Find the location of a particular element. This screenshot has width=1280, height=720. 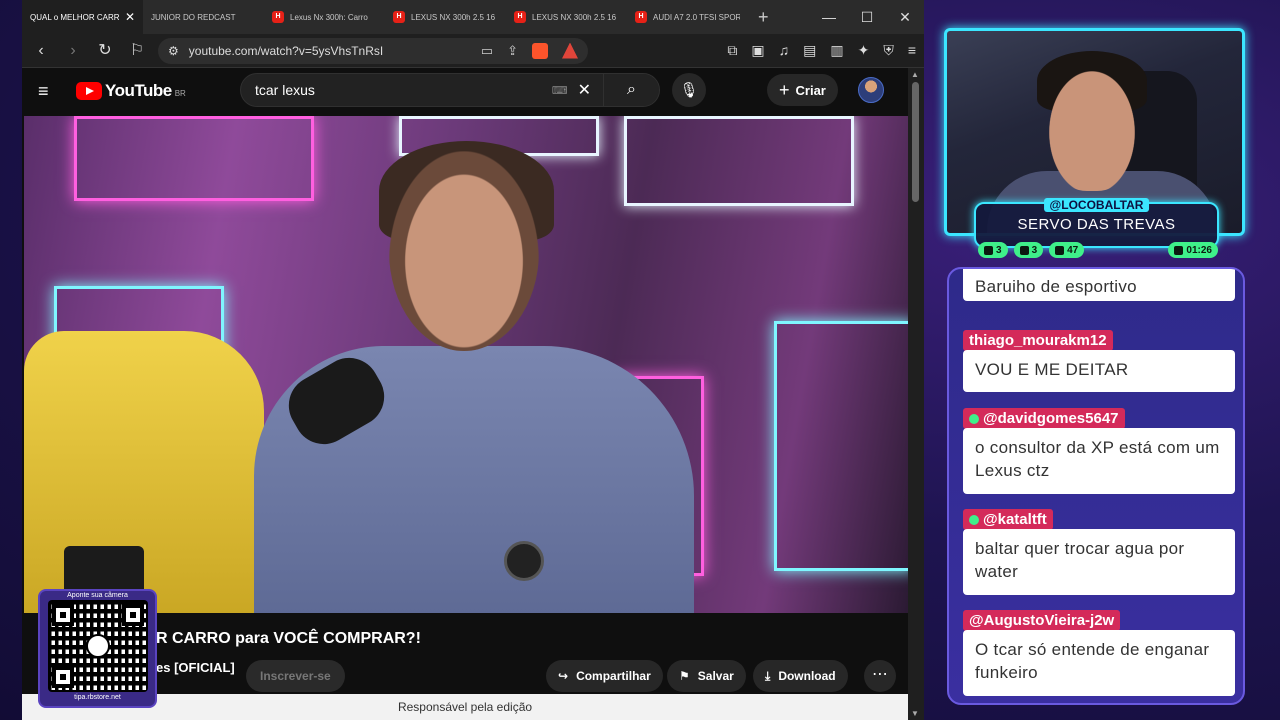

search-button: ⌕ is located at coordinates (631, 90).